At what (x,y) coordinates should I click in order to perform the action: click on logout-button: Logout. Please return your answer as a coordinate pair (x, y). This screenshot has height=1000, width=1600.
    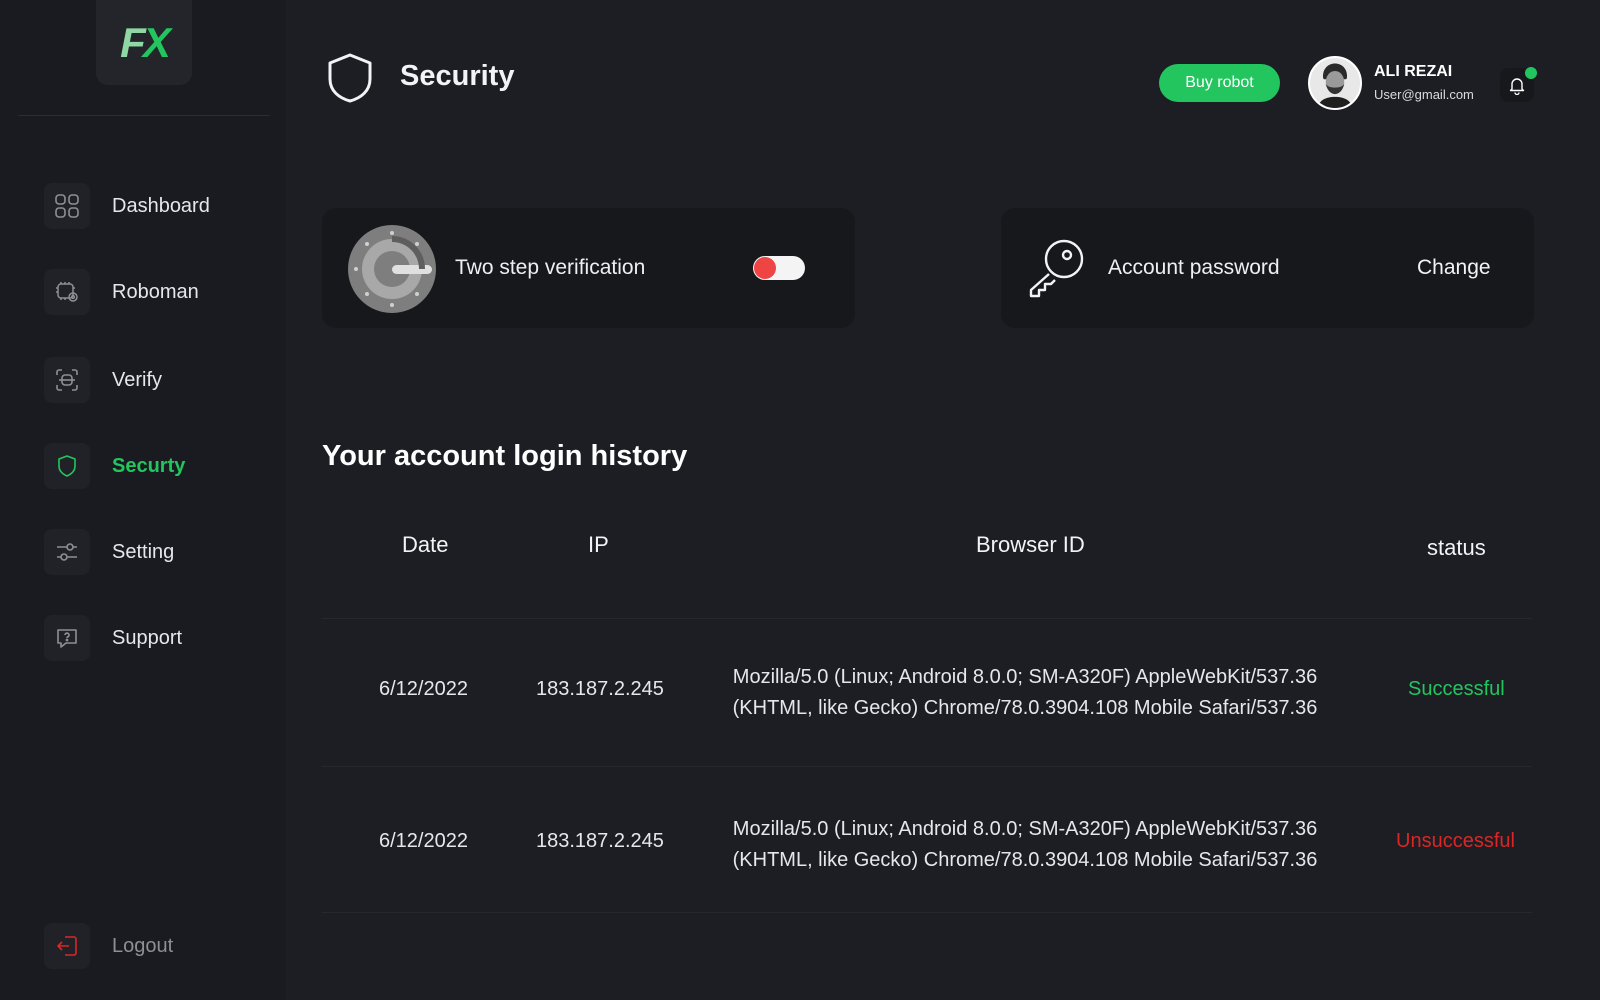
    Looking at the image, I should click on (159, 946).